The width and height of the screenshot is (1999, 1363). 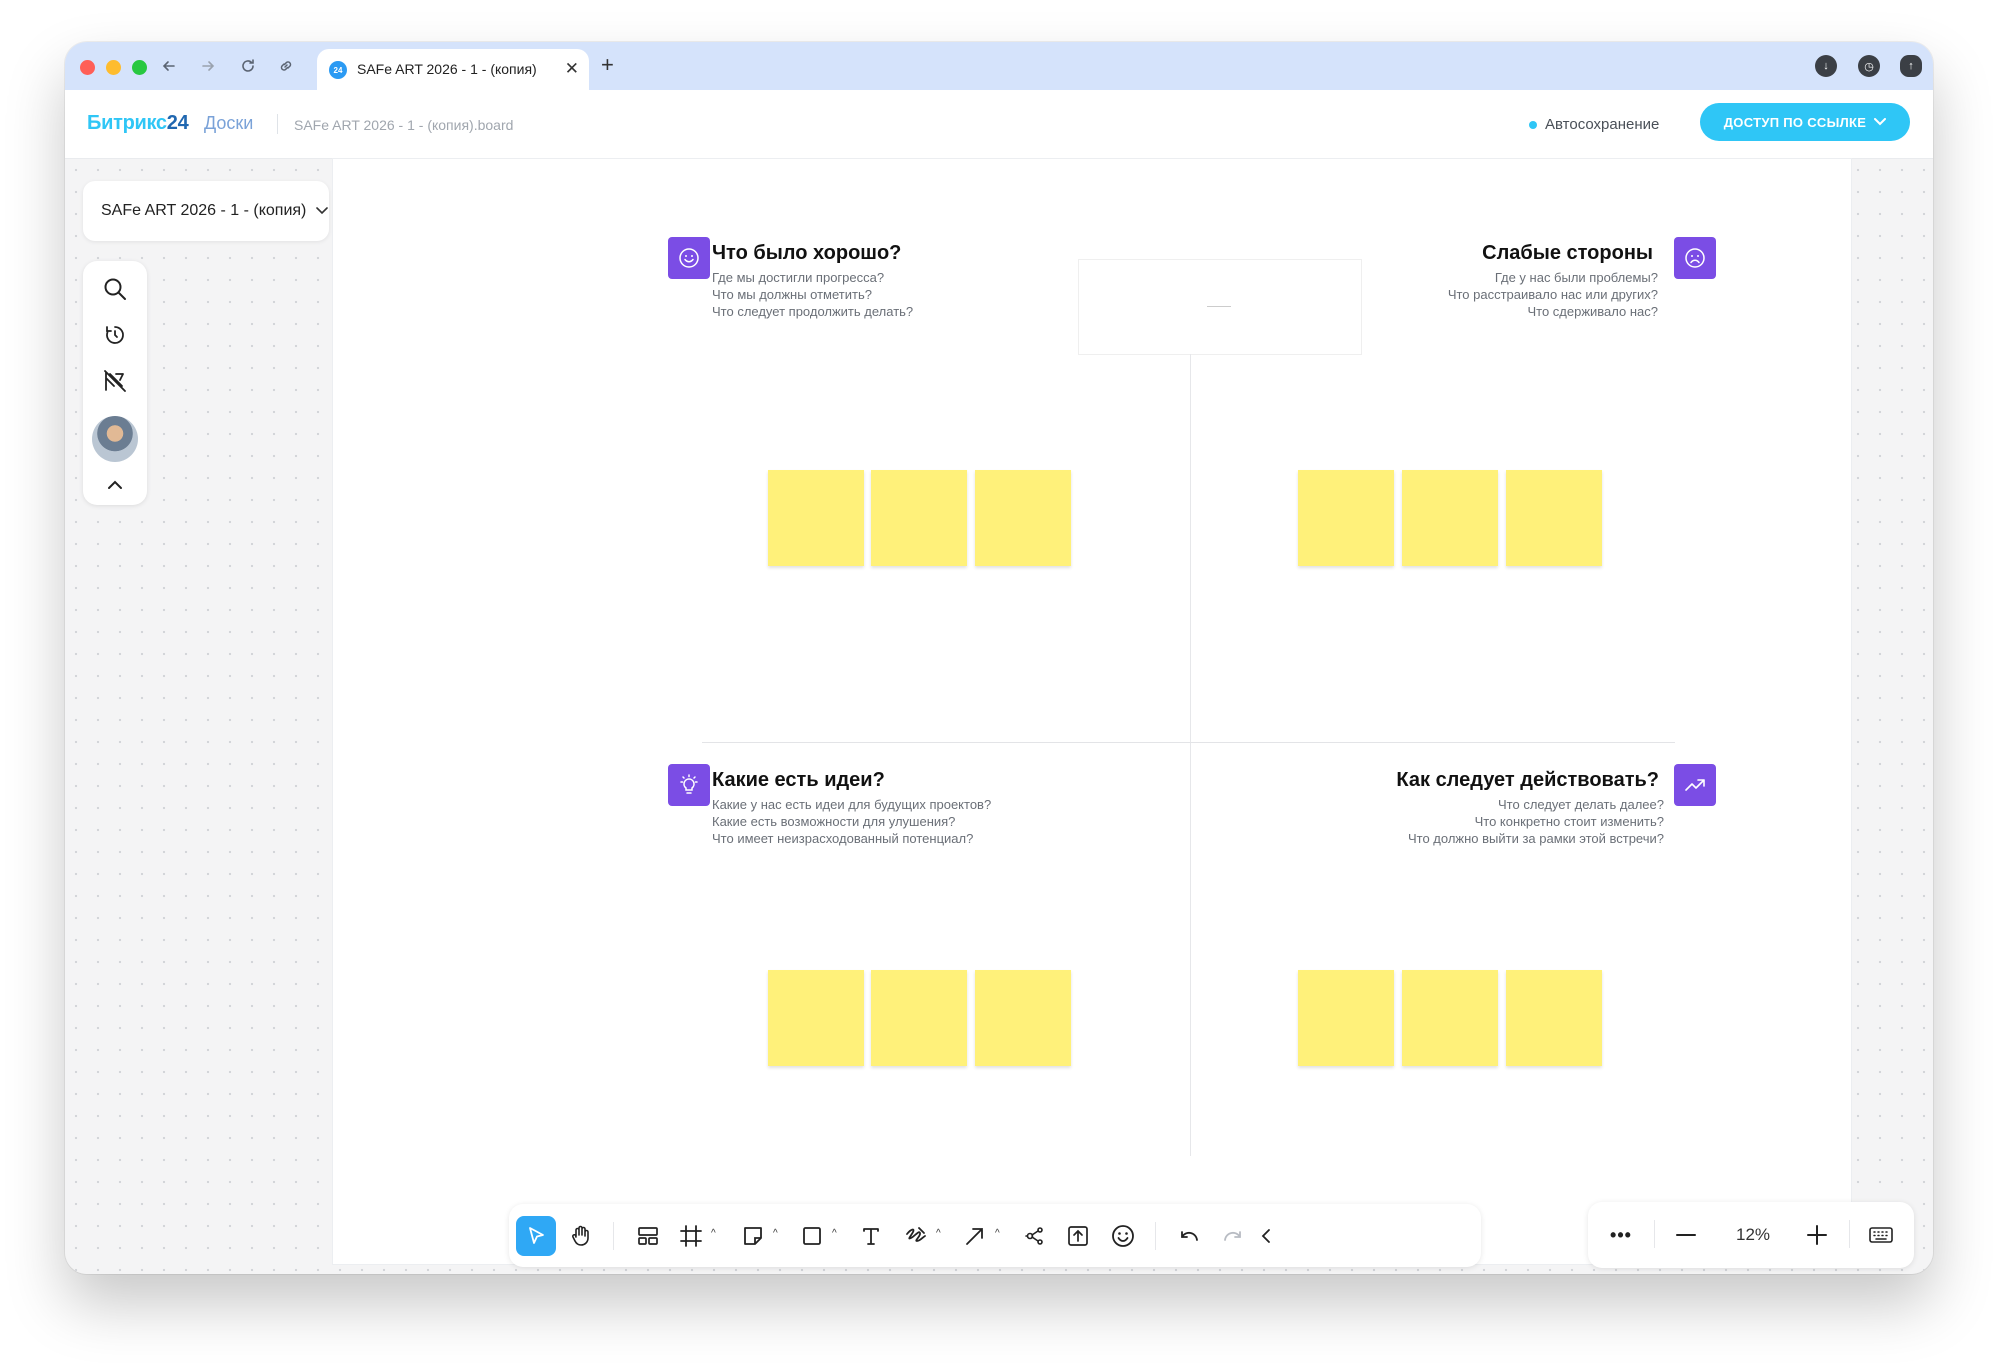 What do you see at coordinates (834, 821) in the screenshot?
I see `quadrant-question: Какие есть возможности для улушения?` at bounding box center [834, 821].